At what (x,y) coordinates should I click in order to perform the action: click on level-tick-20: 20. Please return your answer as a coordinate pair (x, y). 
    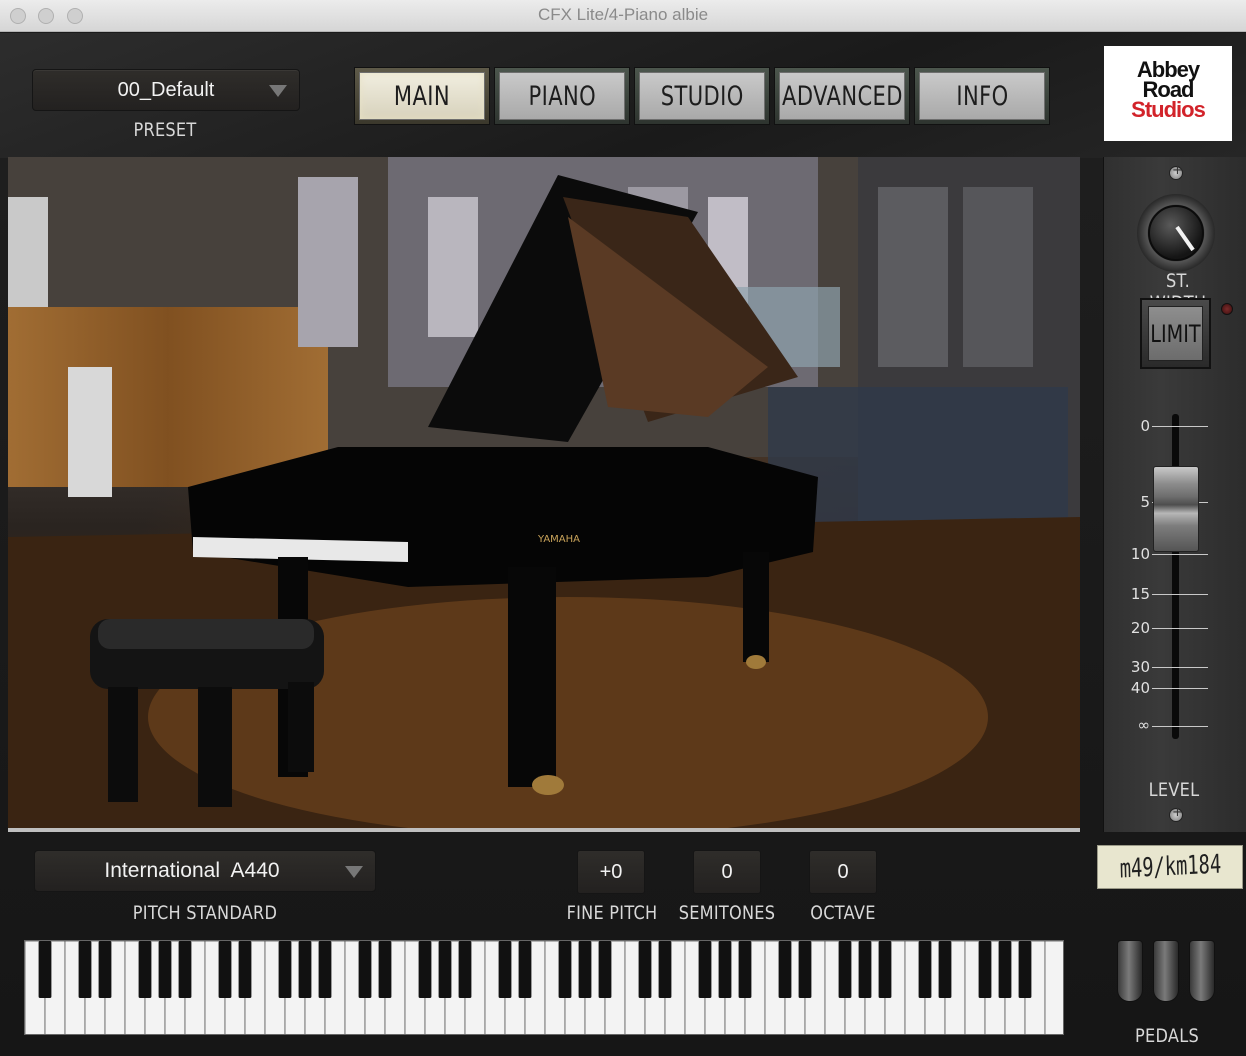
    Looking at the image, I should click on (1140, 628).